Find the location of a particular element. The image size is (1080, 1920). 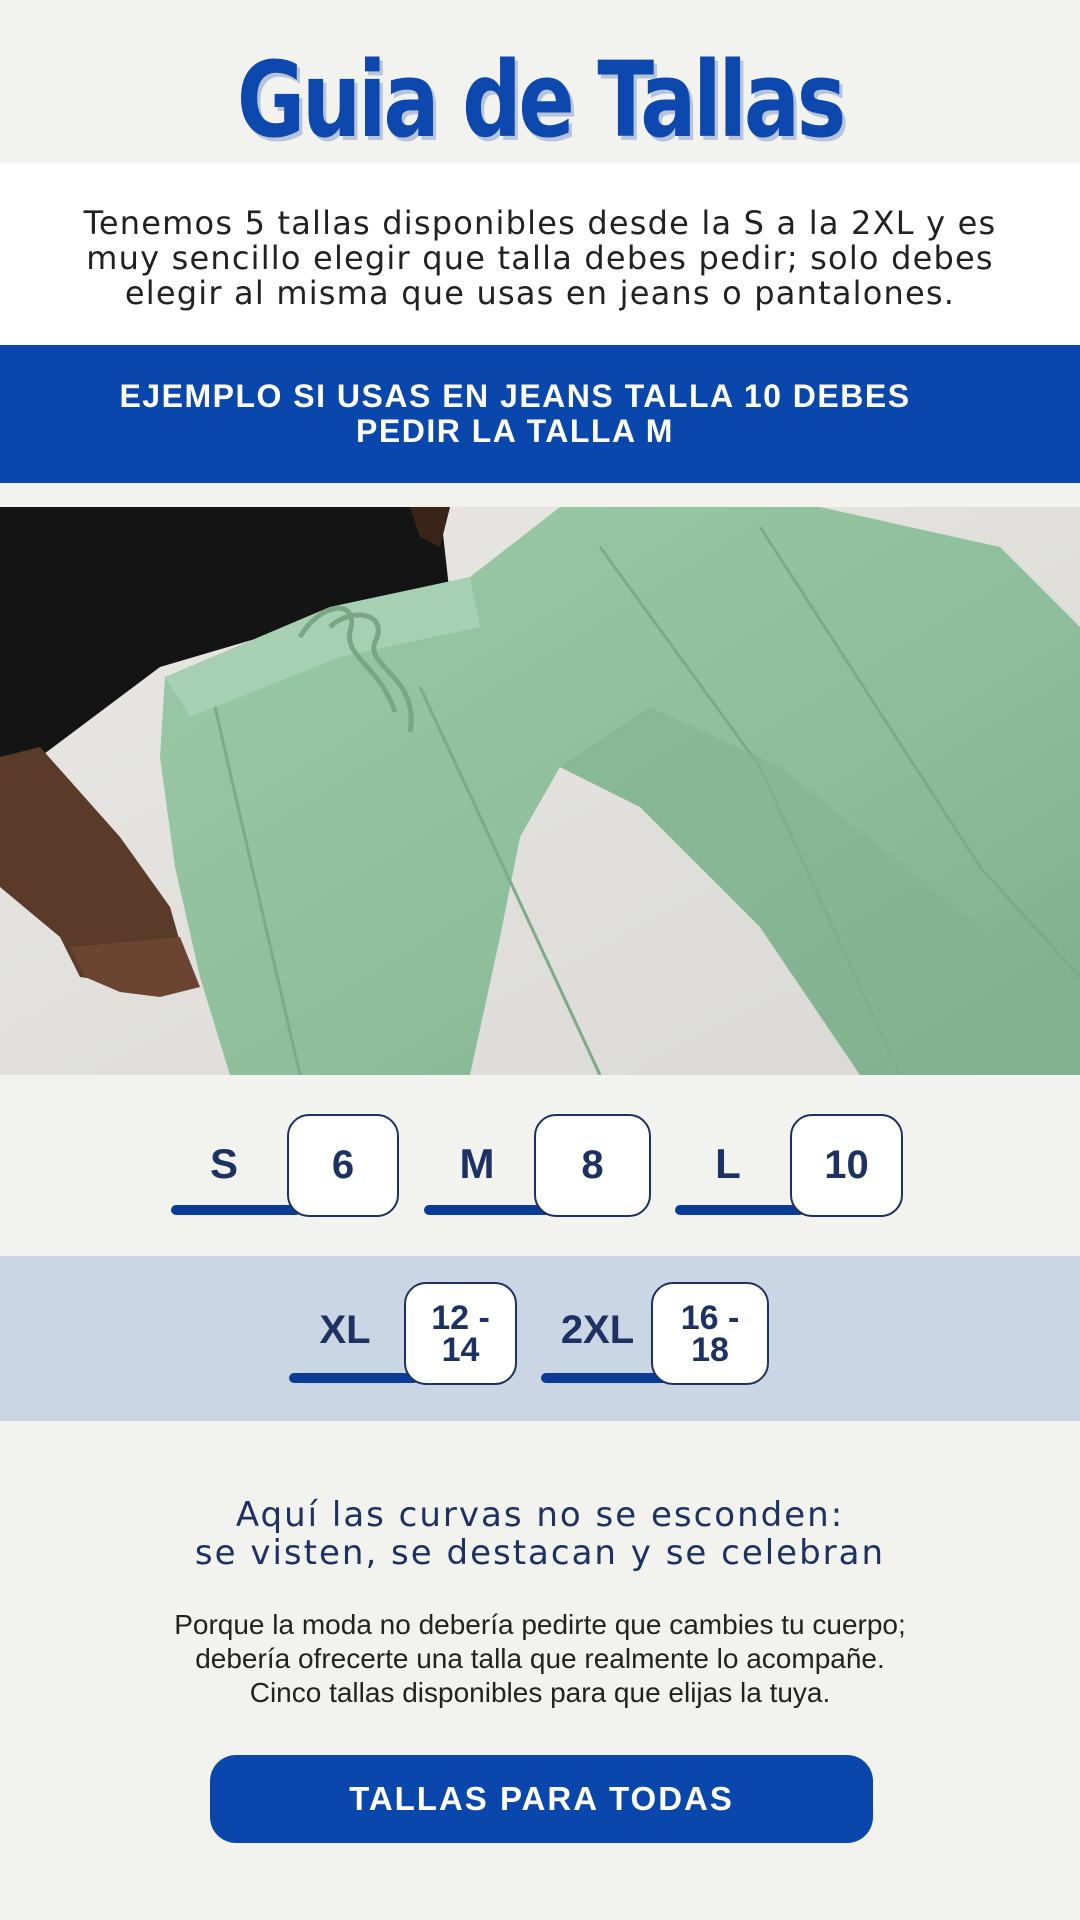

size-label-2xl: 2XL is located at coordinates (597, 1330).